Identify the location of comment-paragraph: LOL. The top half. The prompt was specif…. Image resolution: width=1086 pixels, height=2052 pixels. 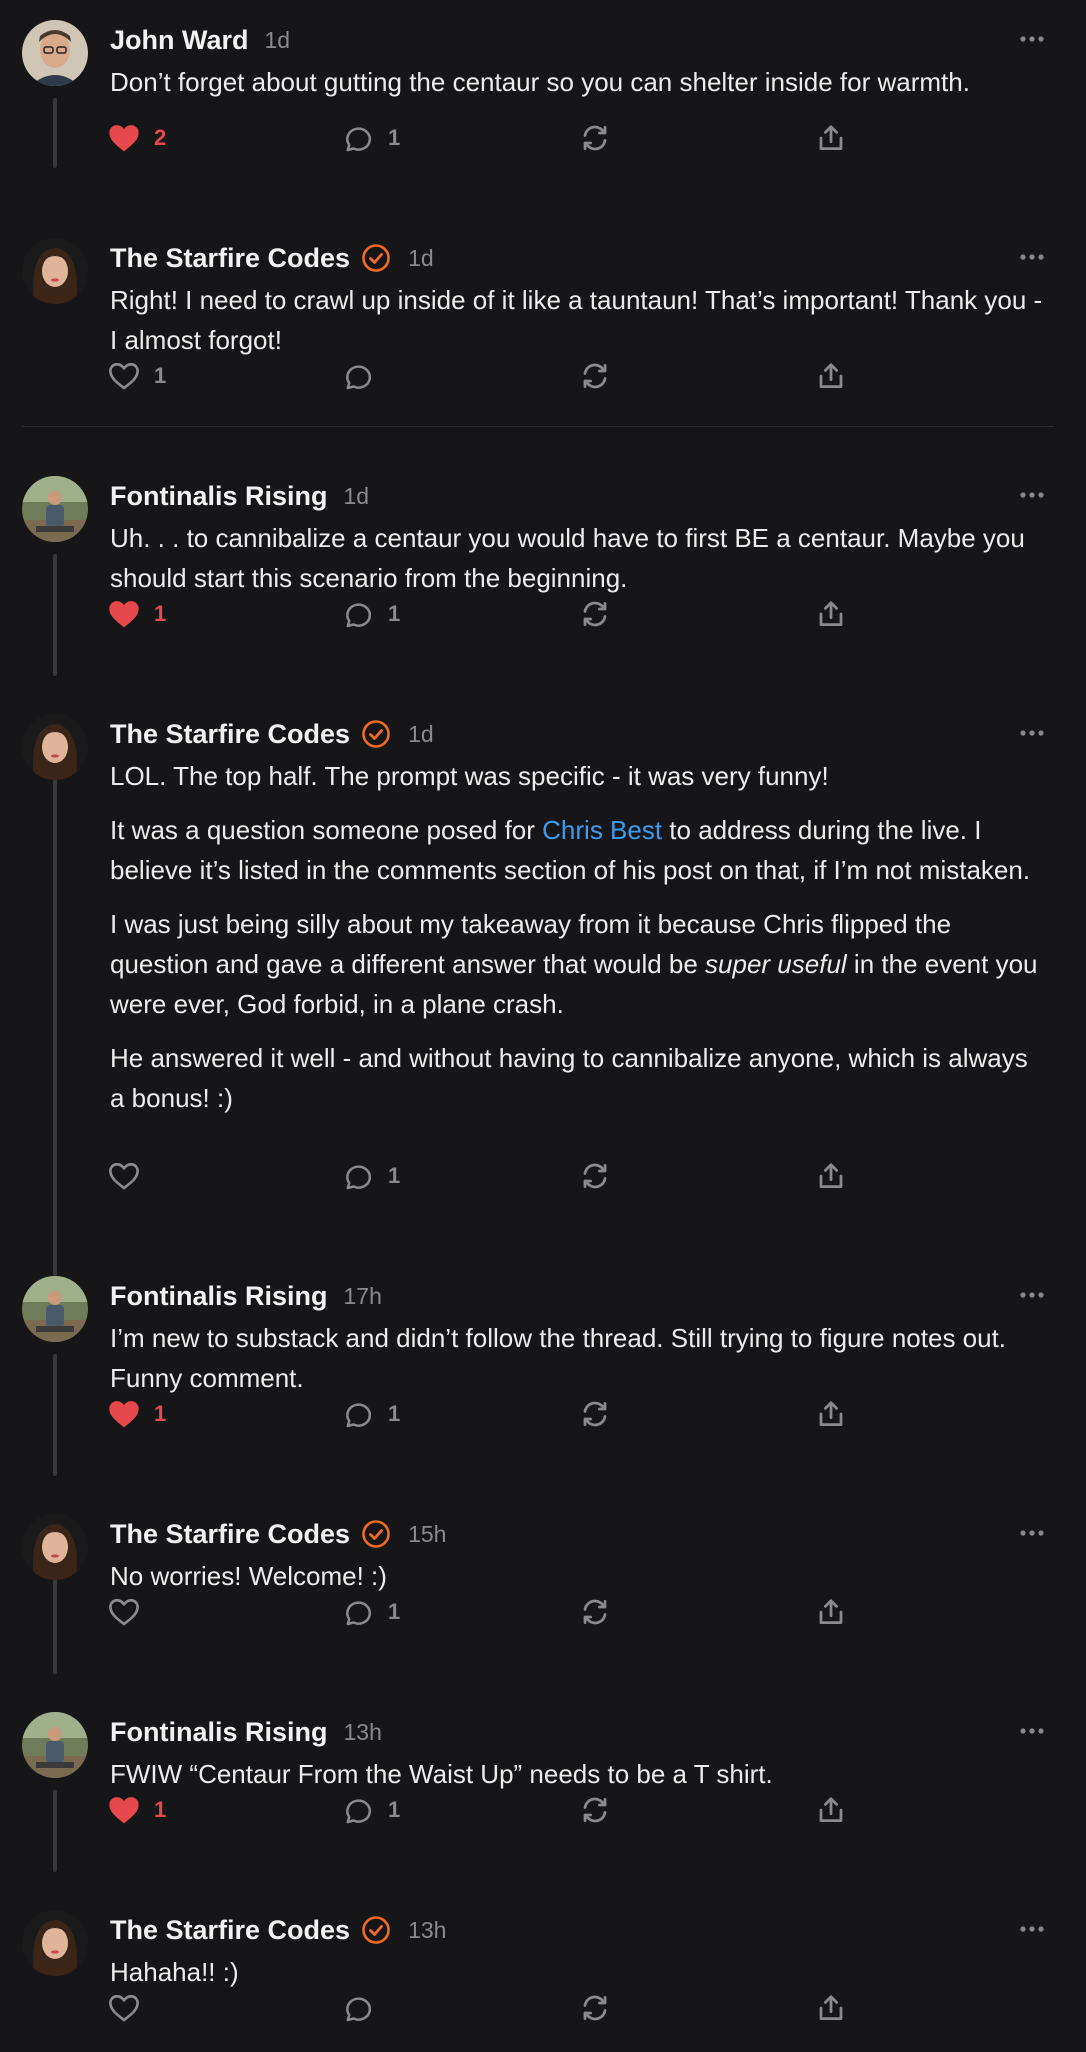
(469, 776).